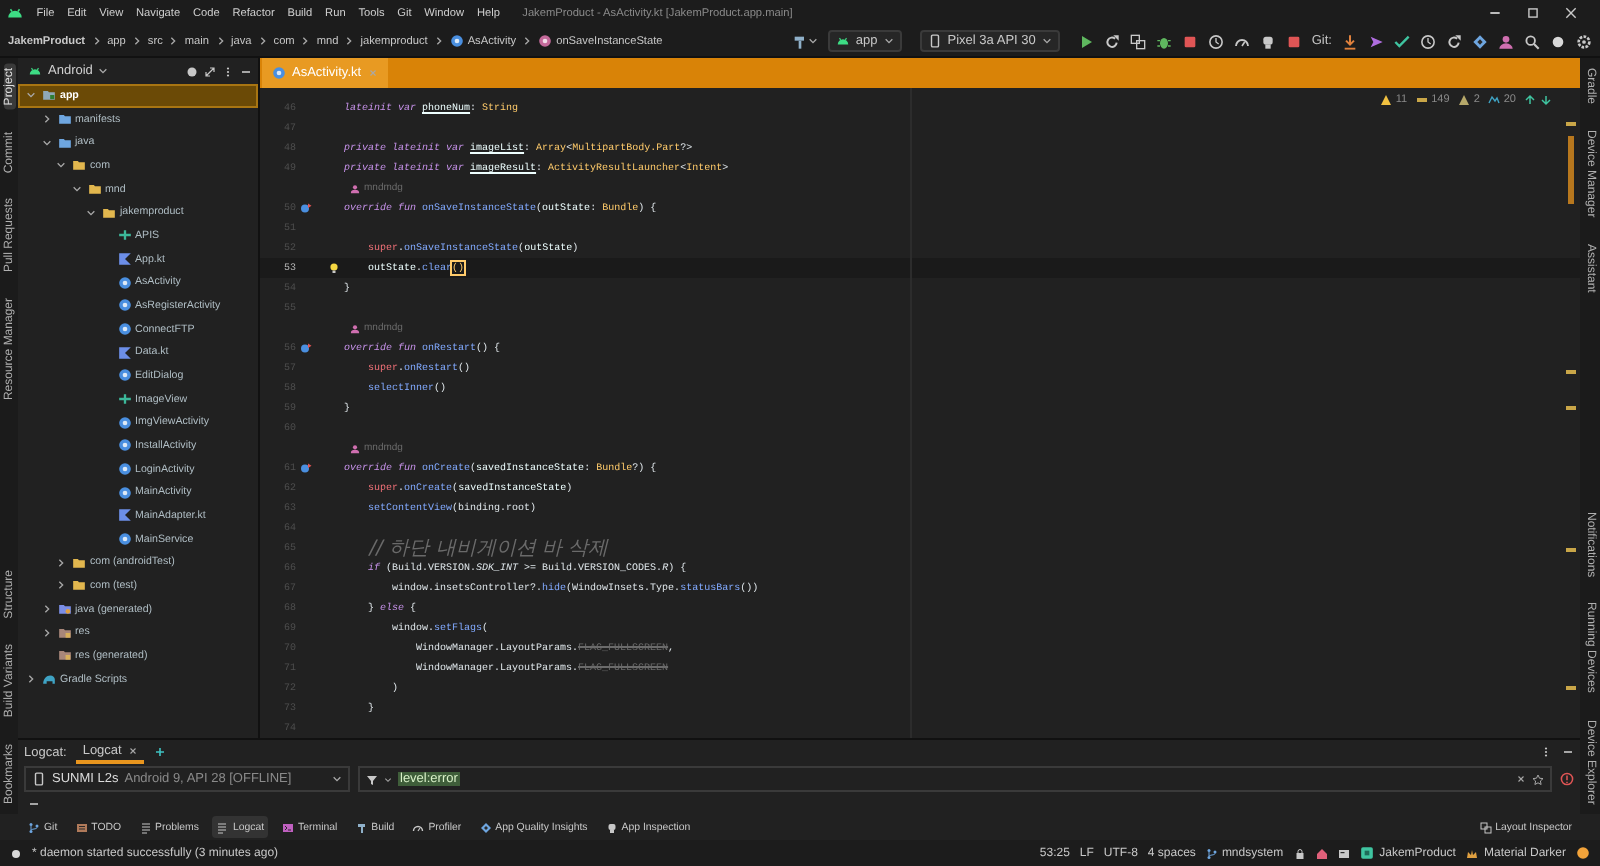 Image resolution: width=1600 pixels, height=866 pixels. I want to click on next-icon, so click(1546, 100).